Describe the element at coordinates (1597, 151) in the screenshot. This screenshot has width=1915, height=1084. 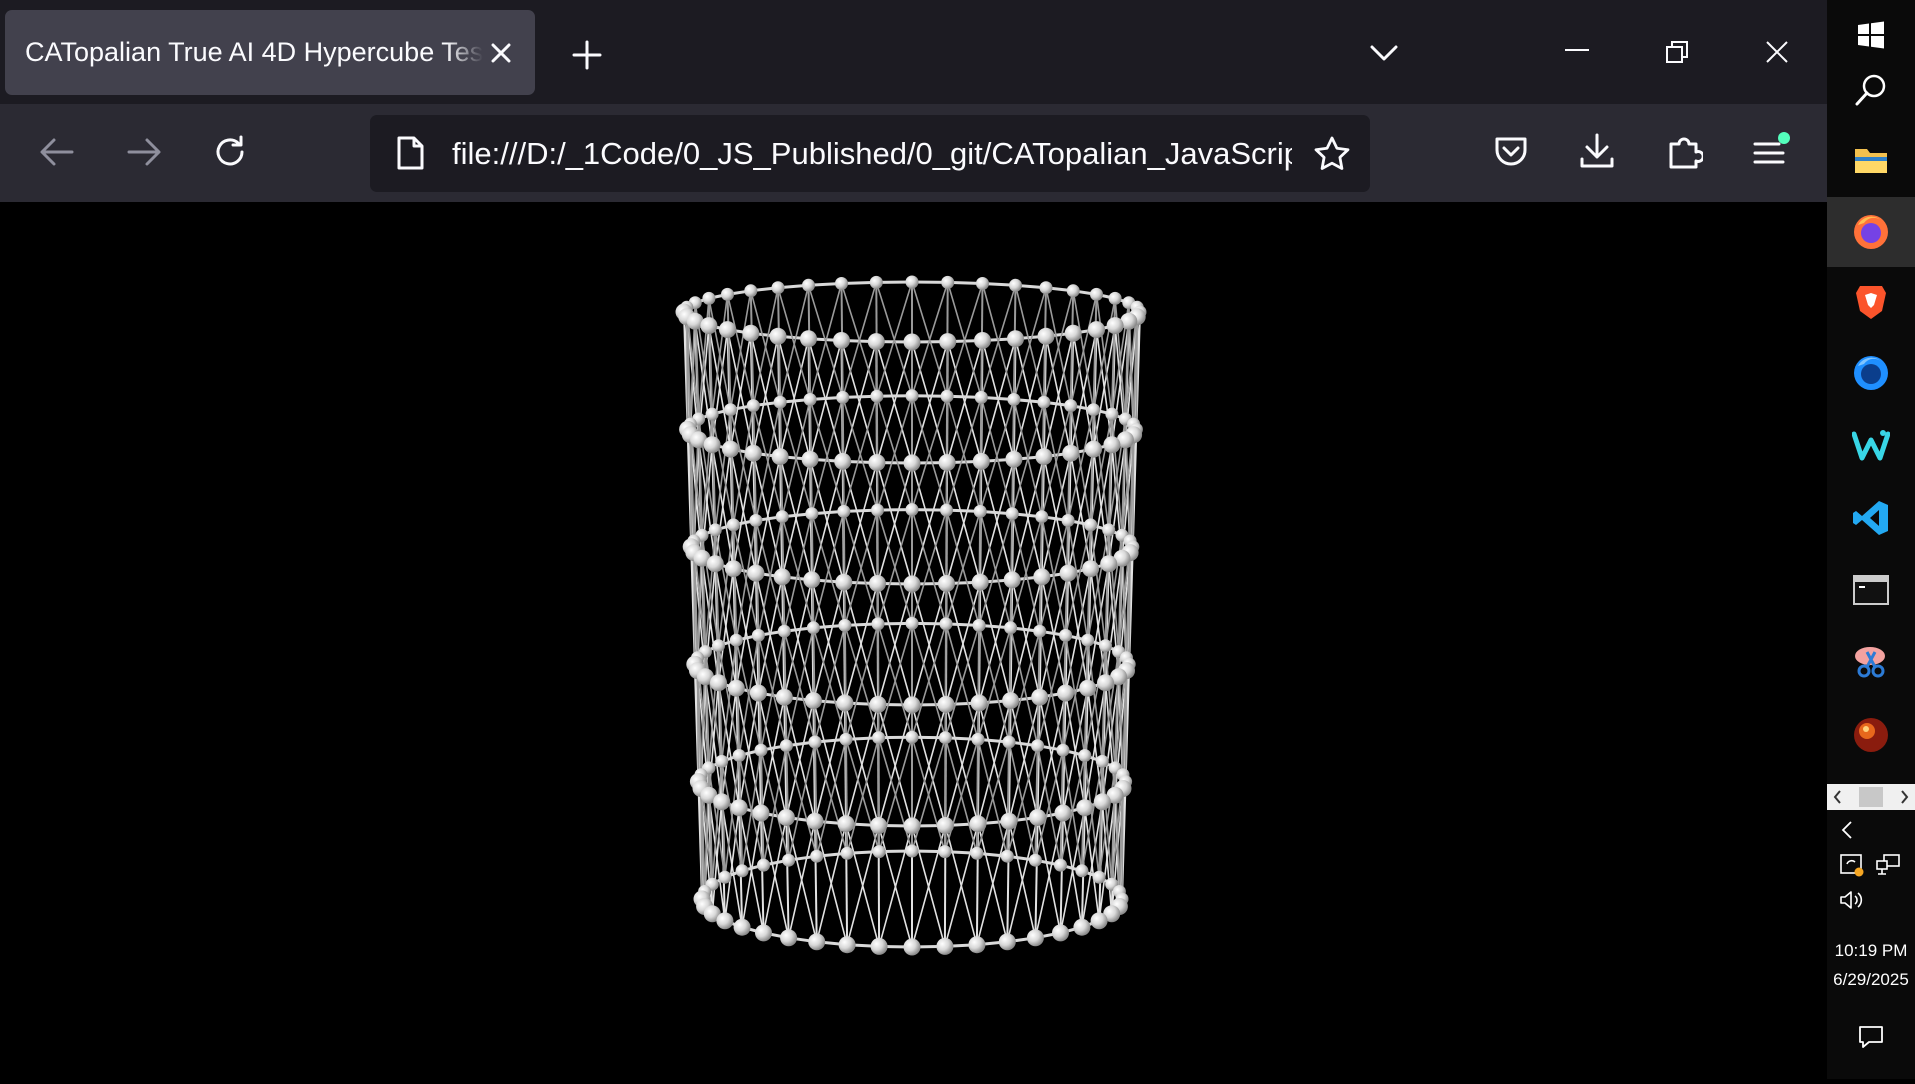
I see `download-icon` at that location.